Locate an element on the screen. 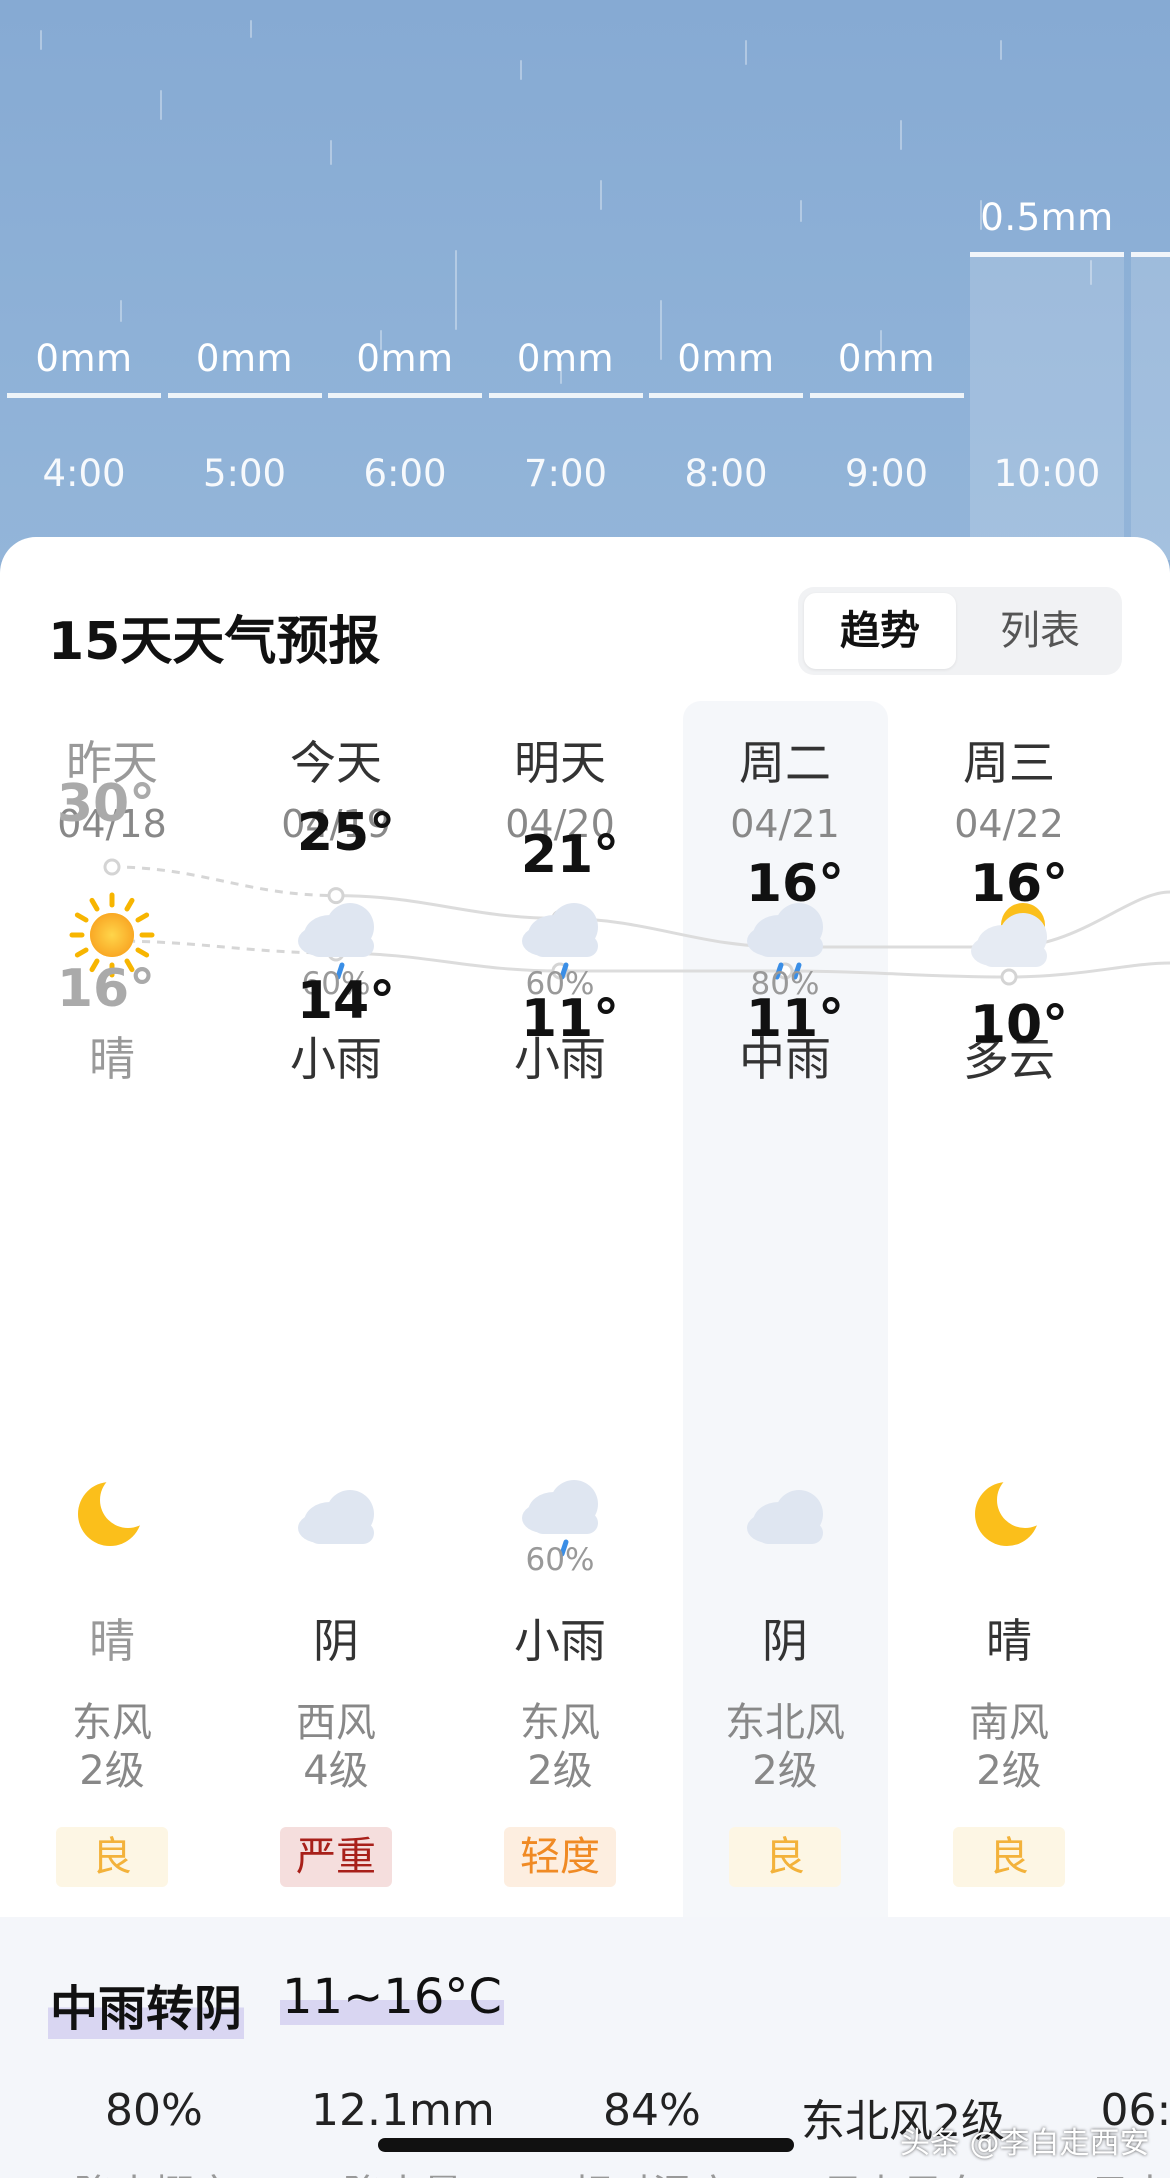  wind-direction: 东北风 is located at coordinates (785, 1723).